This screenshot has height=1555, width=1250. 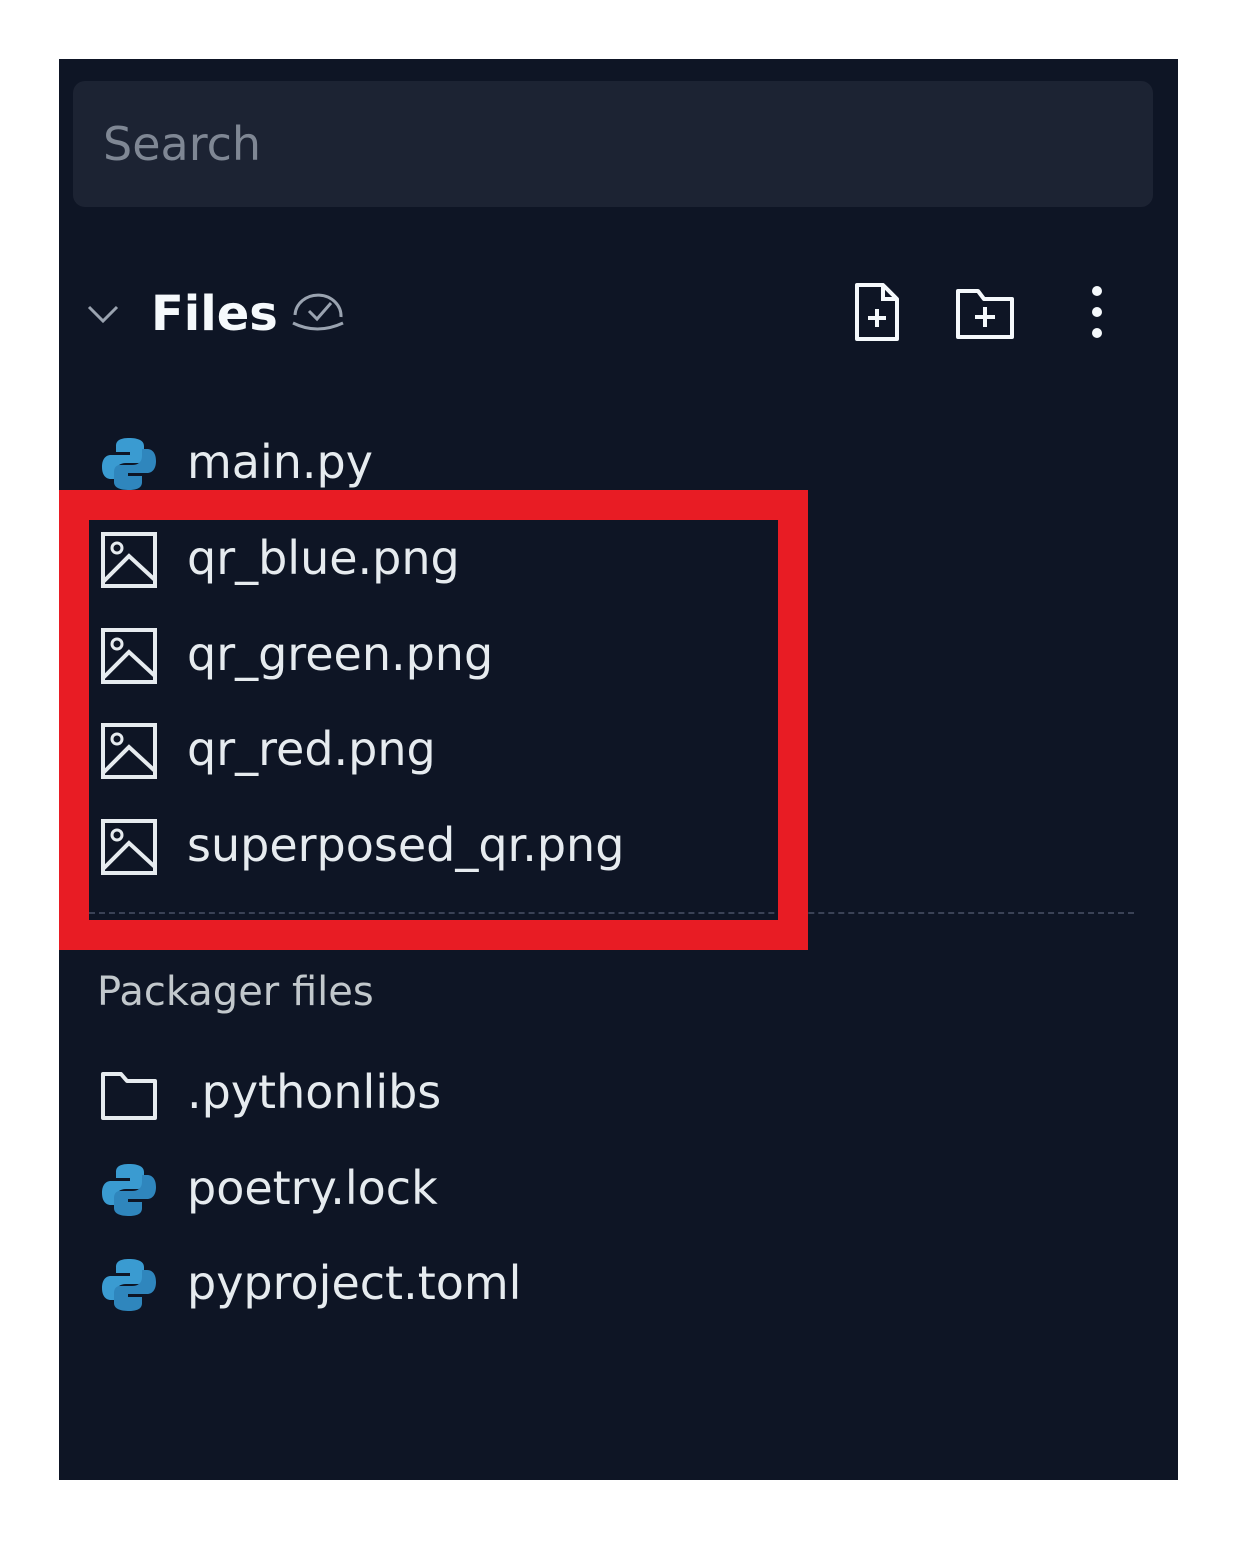 I want to click on folder-icon, so click(x=129, y=1096).